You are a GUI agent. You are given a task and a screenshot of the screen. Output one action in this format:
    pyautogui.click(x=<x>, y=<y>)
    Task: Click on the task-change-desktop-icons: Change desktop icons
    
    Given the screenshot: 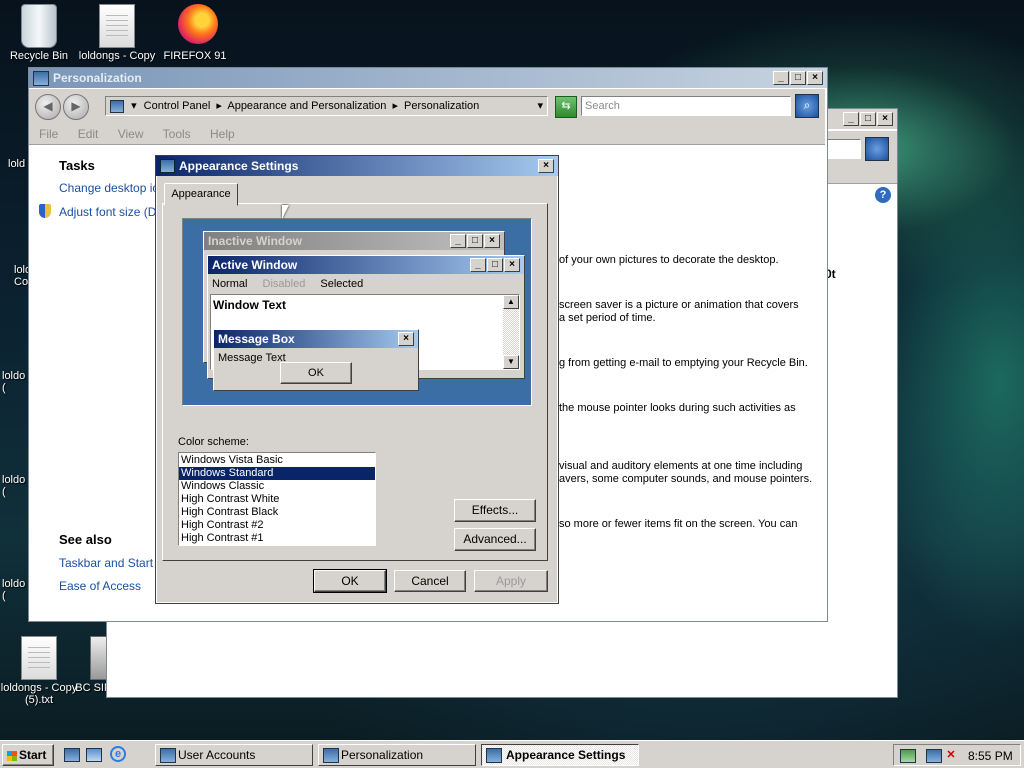 What is the action you would take?
    pyautogui.click(x=107, y=188)
    